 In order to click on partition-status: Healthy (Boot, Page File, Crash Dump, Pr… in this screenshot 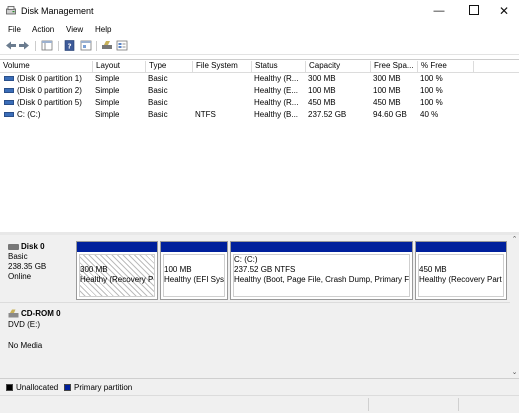, I will do `click(322, 279)`.